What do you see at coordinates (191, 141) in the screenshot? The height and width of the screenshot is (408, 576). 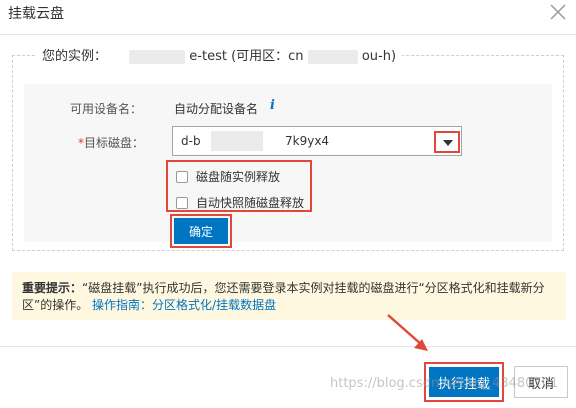 I see `disk-value-prefix: d-b` at bounding box center [191, 141].